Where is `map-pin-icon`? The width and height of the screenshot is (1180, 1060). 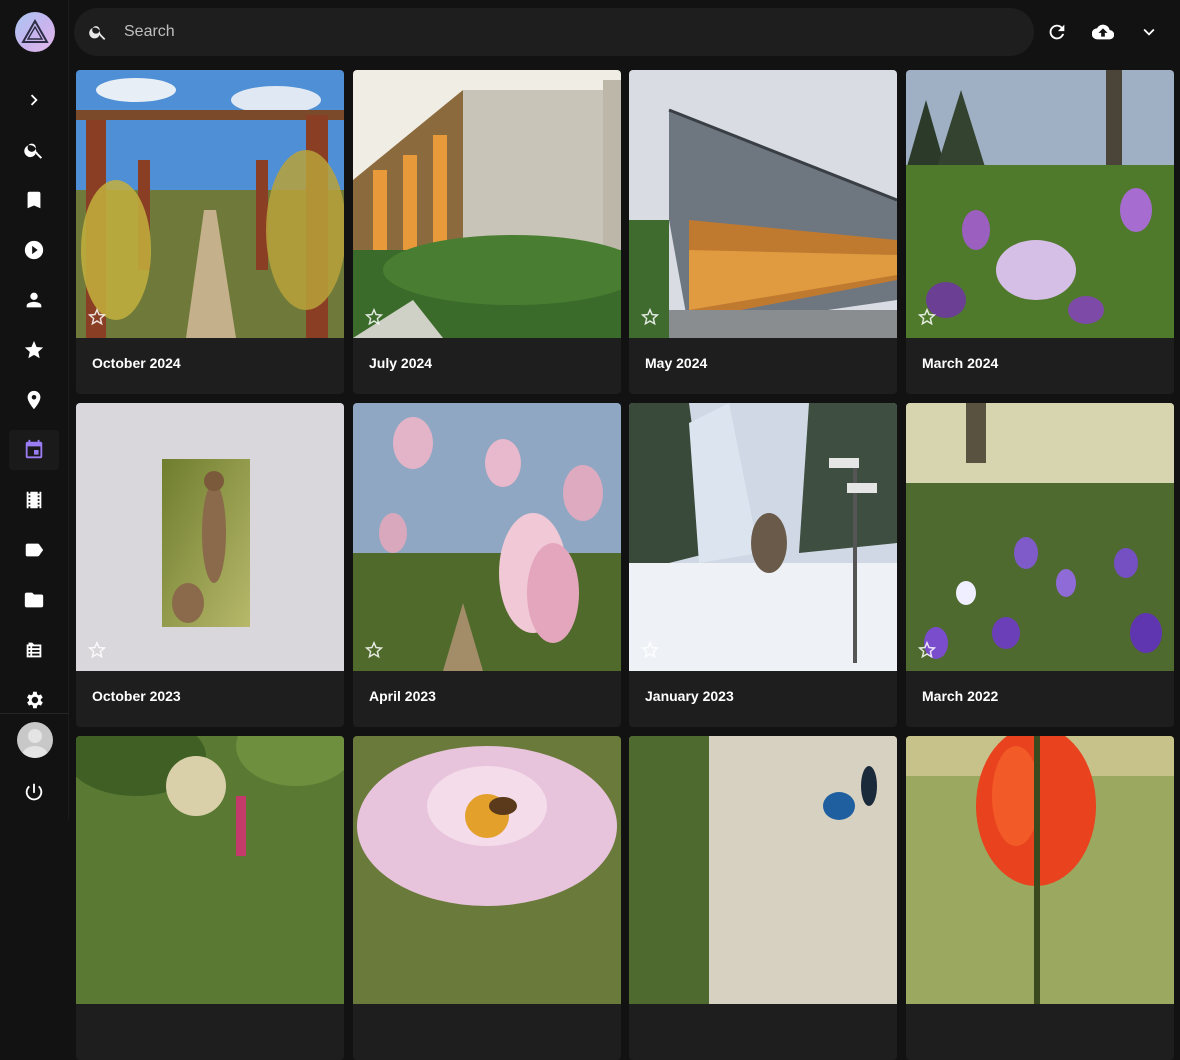
map-pin-icon is located at coordinates (34, 400).